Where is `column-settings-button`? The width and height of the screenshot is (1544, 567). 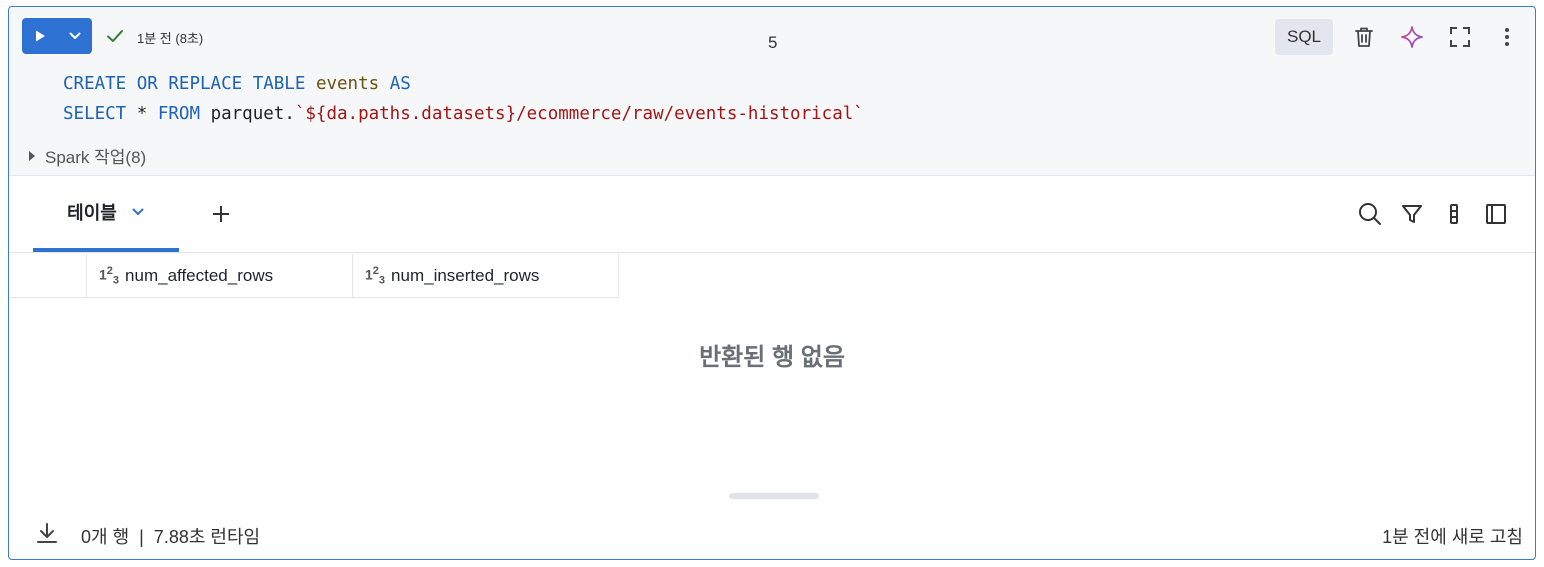
column-settings-button is located at coordinates (1454, 214).